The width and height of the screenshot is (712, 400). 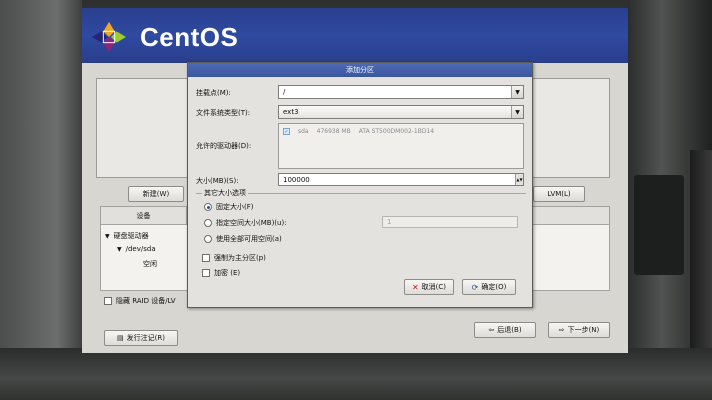 I want to click on close-icon: ✕, so click(x=415, y=287).